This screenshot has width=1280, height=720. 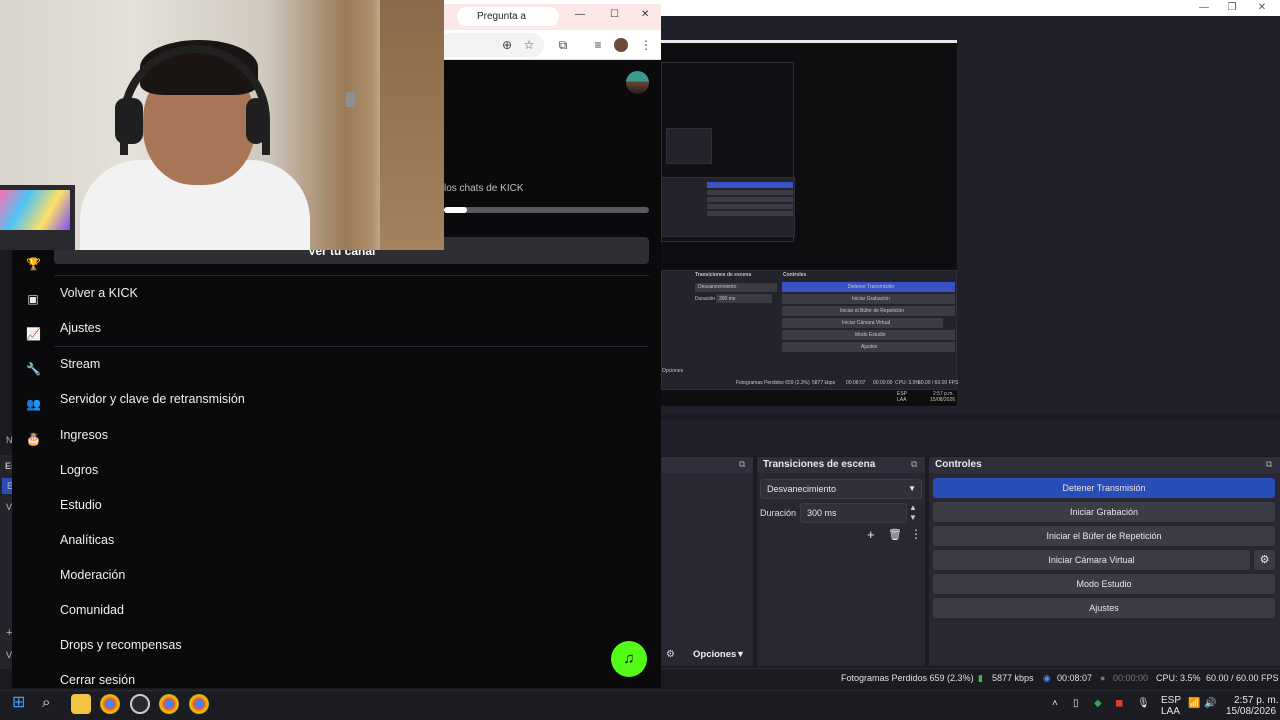 I want to click on chevron-up-icon: ˄, so click(x=1055, y=703).